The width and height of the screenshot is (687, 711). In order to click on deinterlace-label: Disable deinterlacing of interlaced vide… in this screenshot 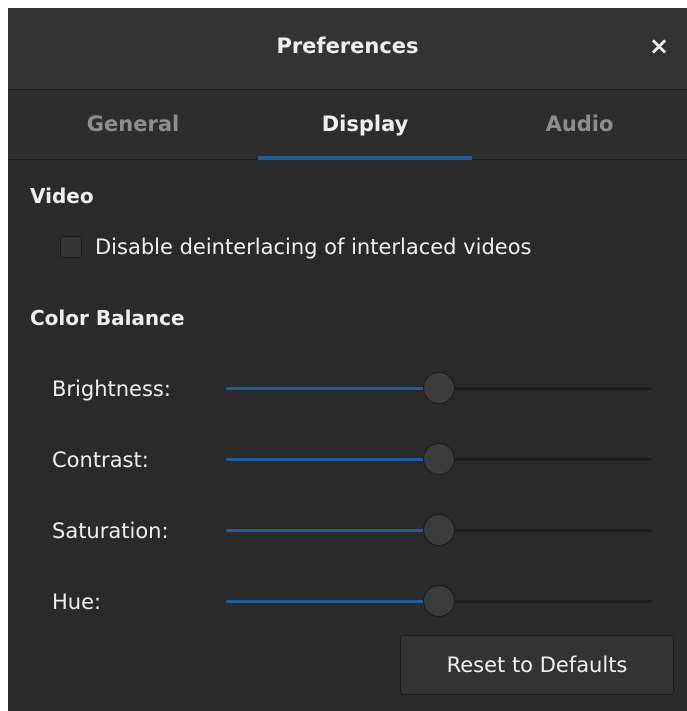, I will do `click(313, 247)`.